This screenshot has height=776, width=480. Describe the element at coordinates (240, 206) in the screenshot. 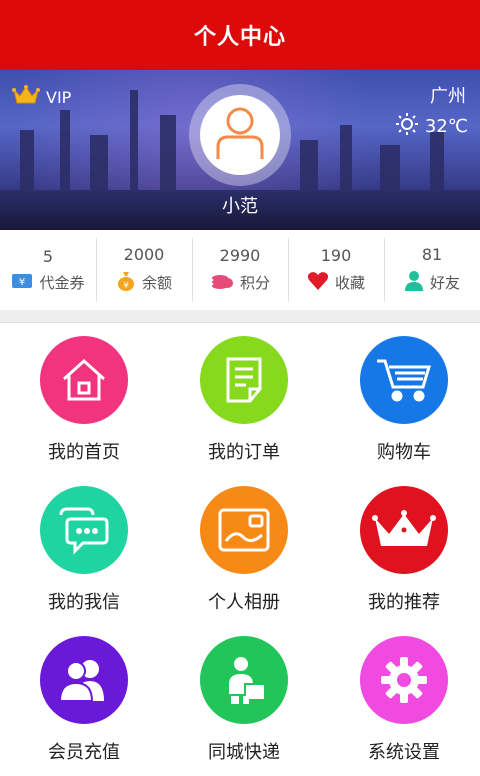

I see `user-nickname: 小范` at that location.